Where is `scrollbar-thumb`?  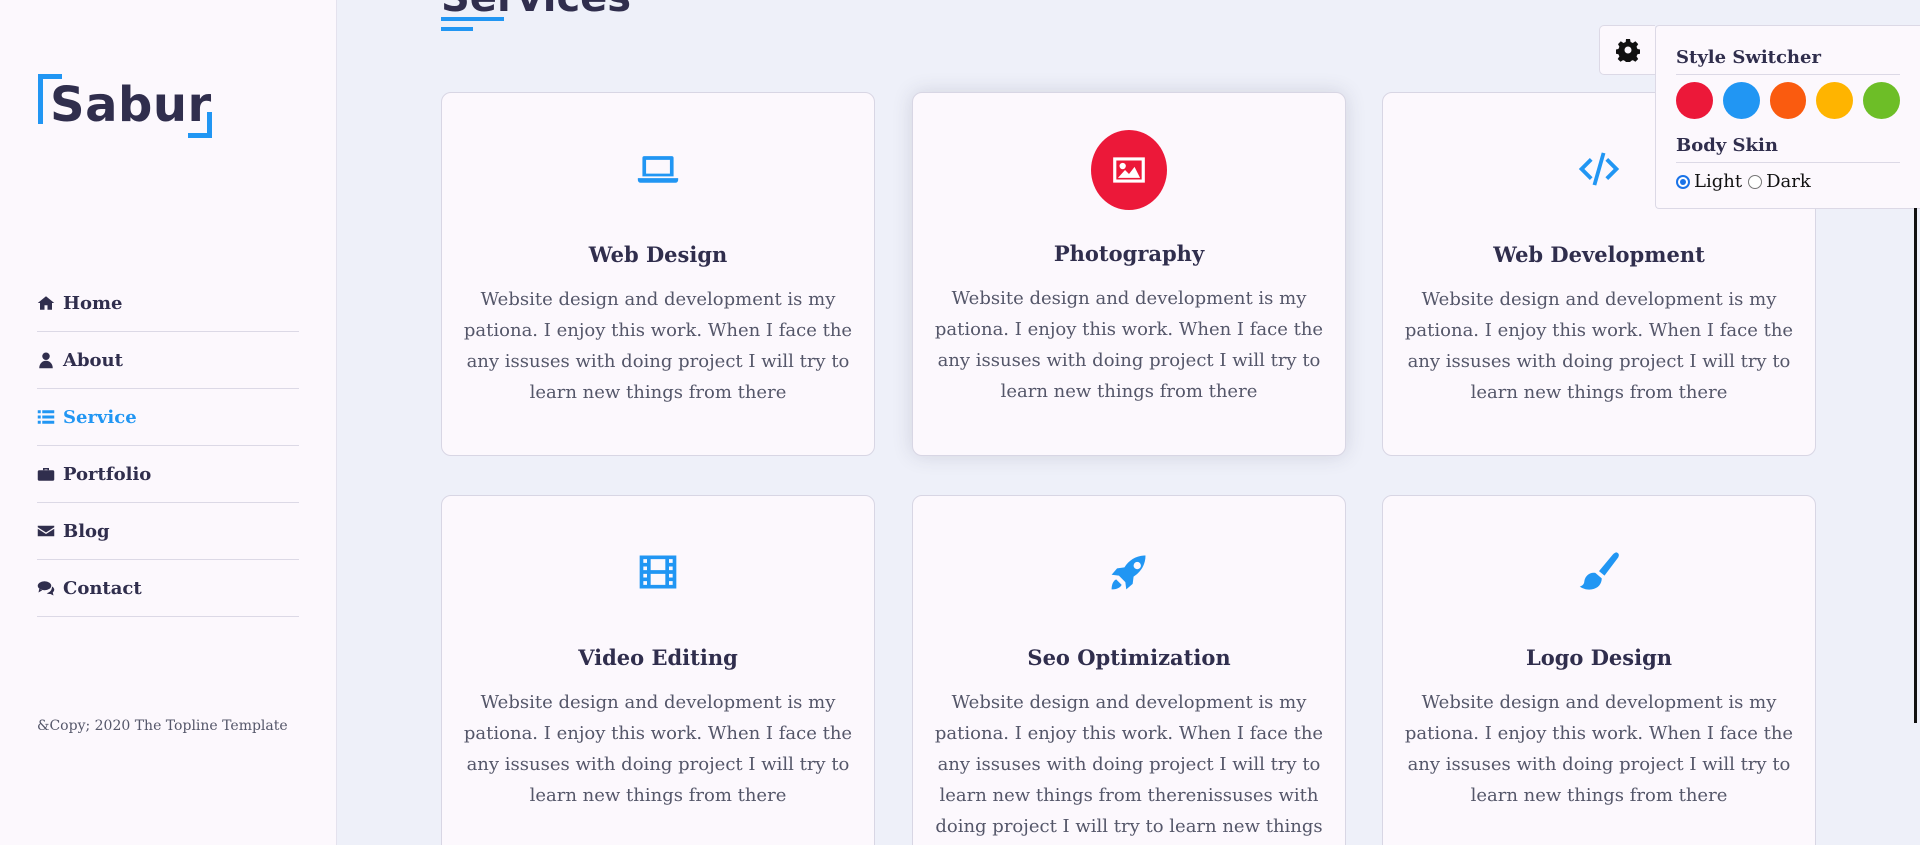 scrollbar-thumb is located at coordinates (1915, 465).